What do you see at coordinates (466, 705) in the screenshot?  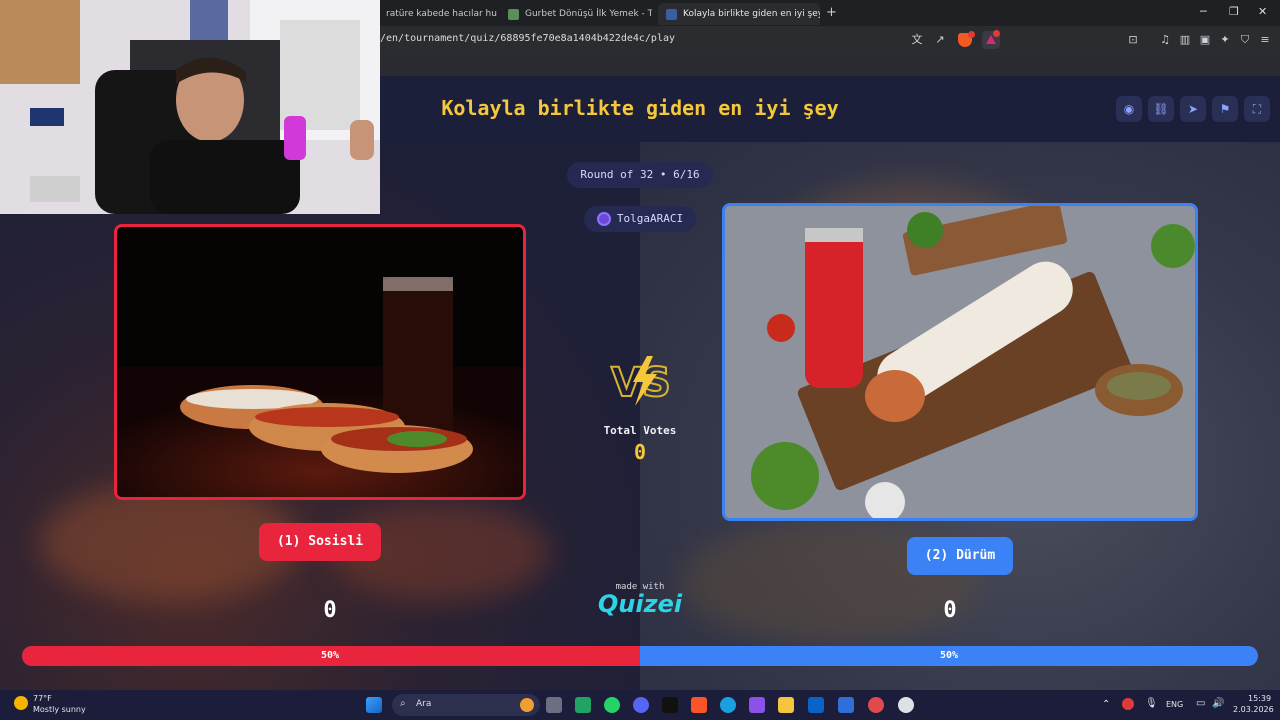 I see `taskbar-search: ⌕ Ara` at bounding box center [466, 705].